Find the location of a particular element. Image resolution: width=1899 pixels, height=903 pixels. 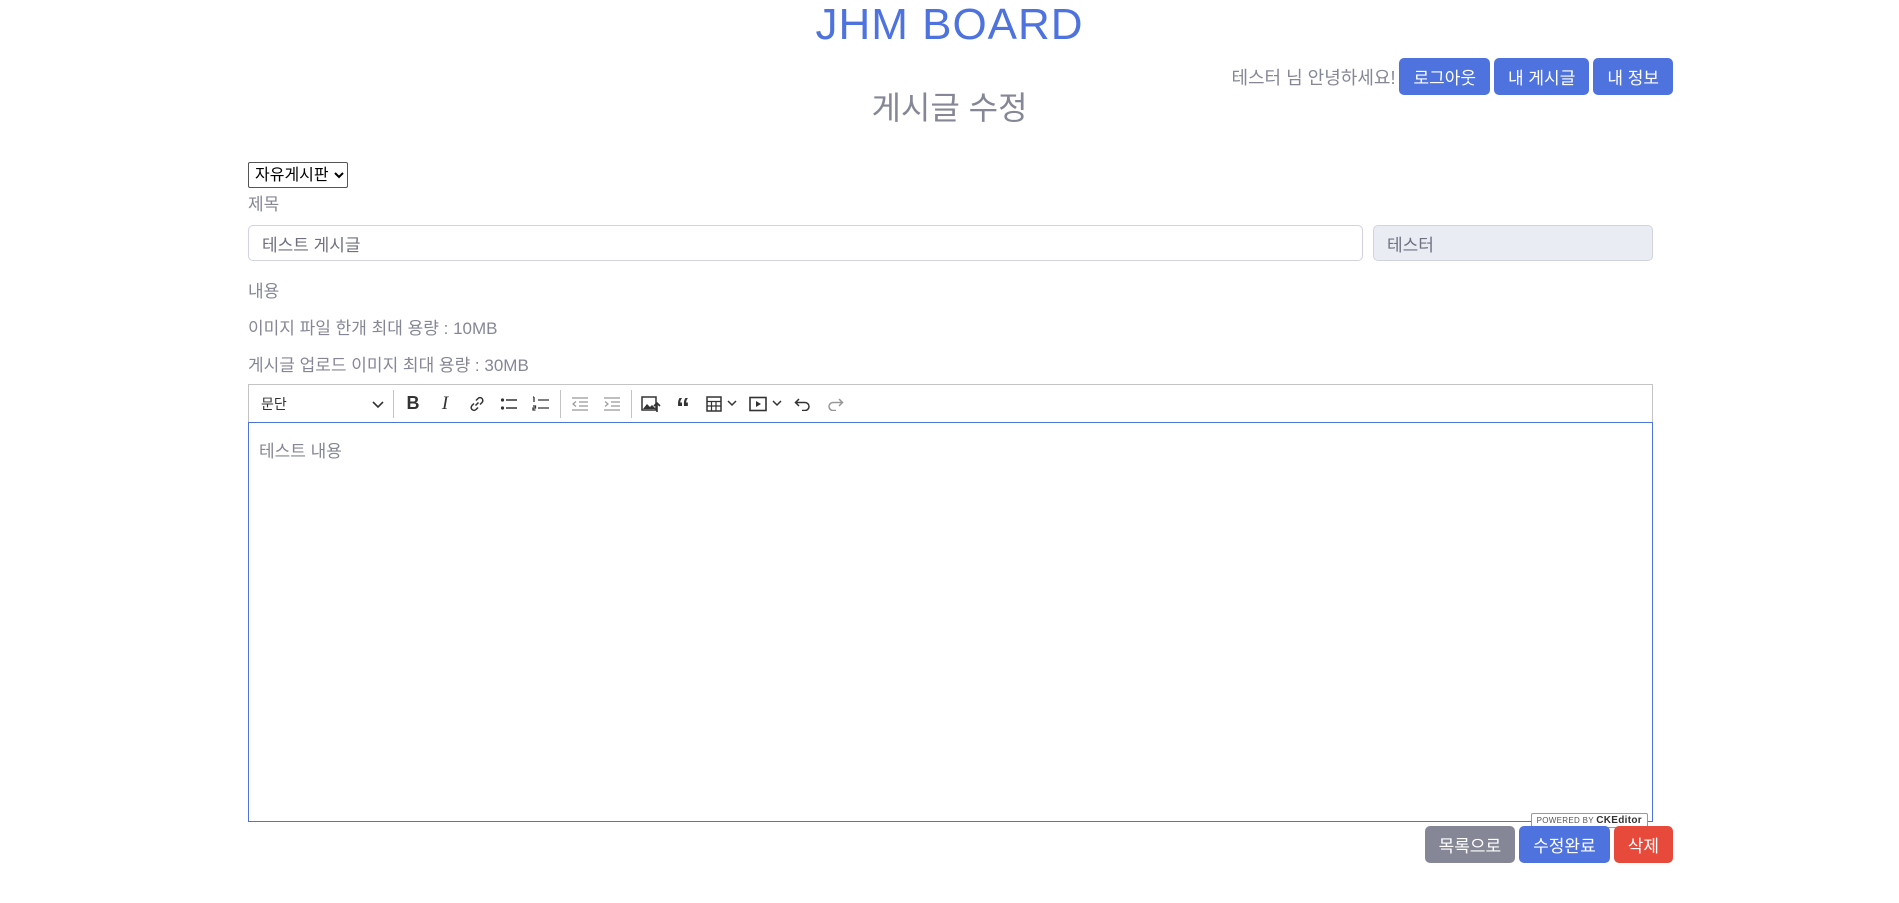

insert-image-icon is located at coordinates (651, 404).